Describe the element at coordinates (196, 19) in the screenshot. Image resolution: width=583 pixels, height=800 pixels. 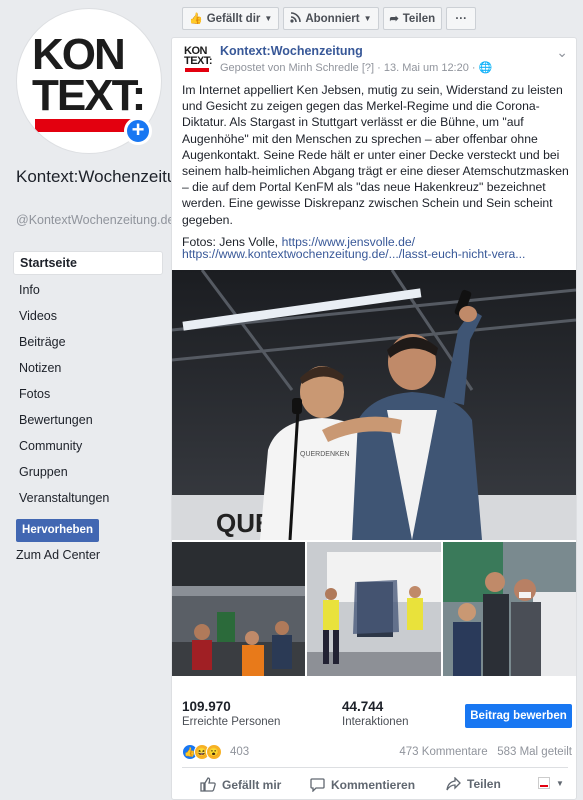
I see `thumbs-up-icon: 👍` at that location.